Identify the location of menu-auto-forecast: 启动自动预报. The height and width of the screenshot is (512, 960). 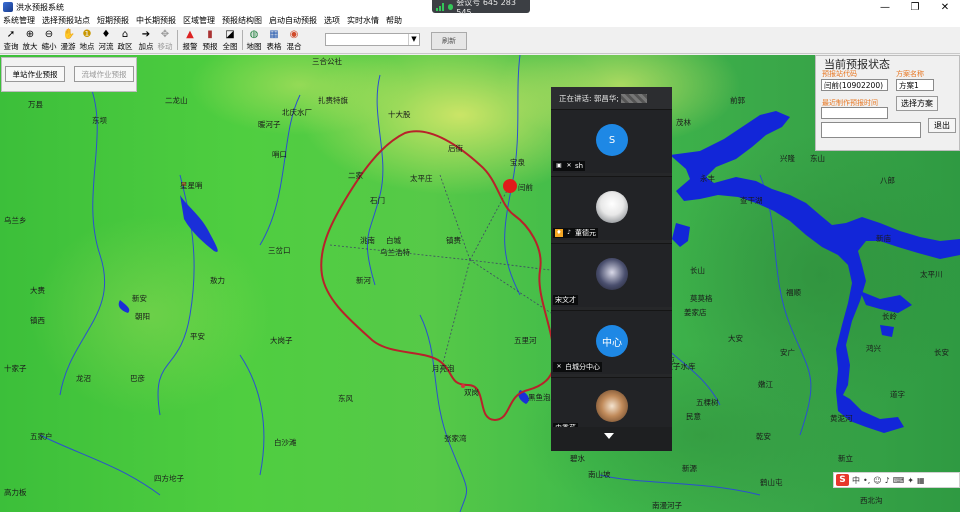
(293, 20).